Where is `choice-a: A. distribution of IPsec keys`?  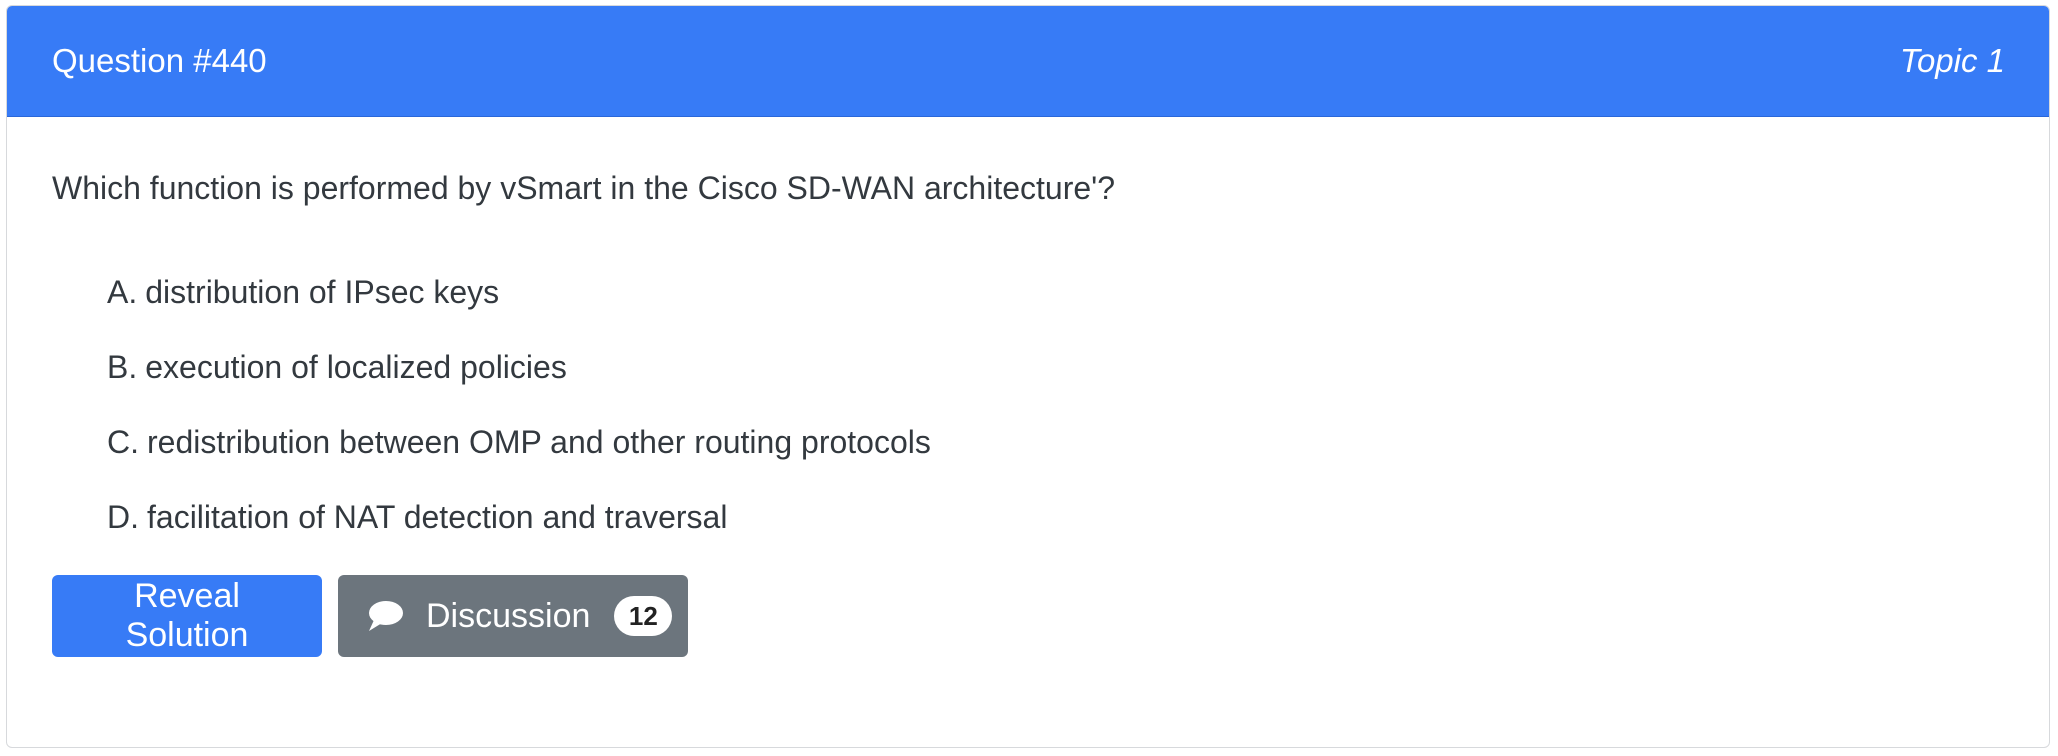
choice-a: A. distribution of IPsec keys is located at coordinates (1055, 310).